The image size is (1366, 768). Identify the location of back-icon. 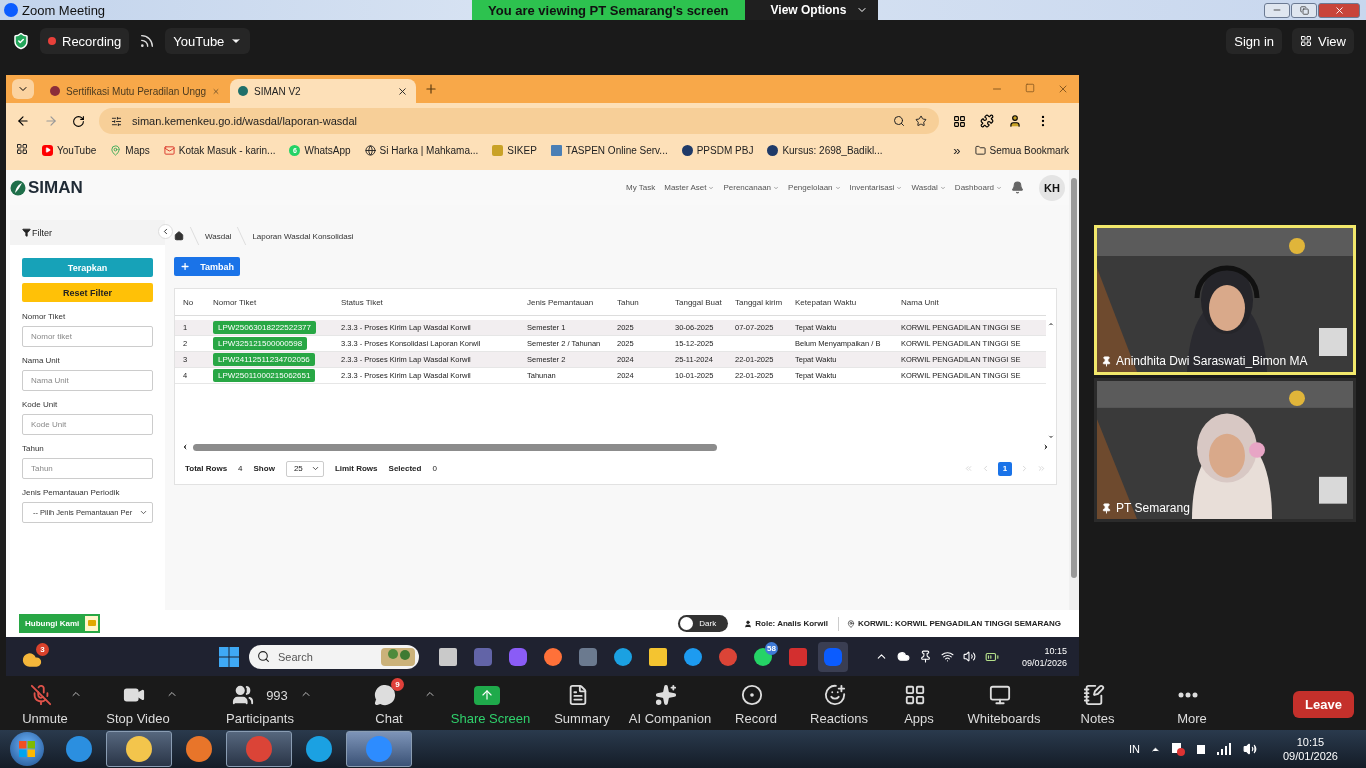
(23, 121).